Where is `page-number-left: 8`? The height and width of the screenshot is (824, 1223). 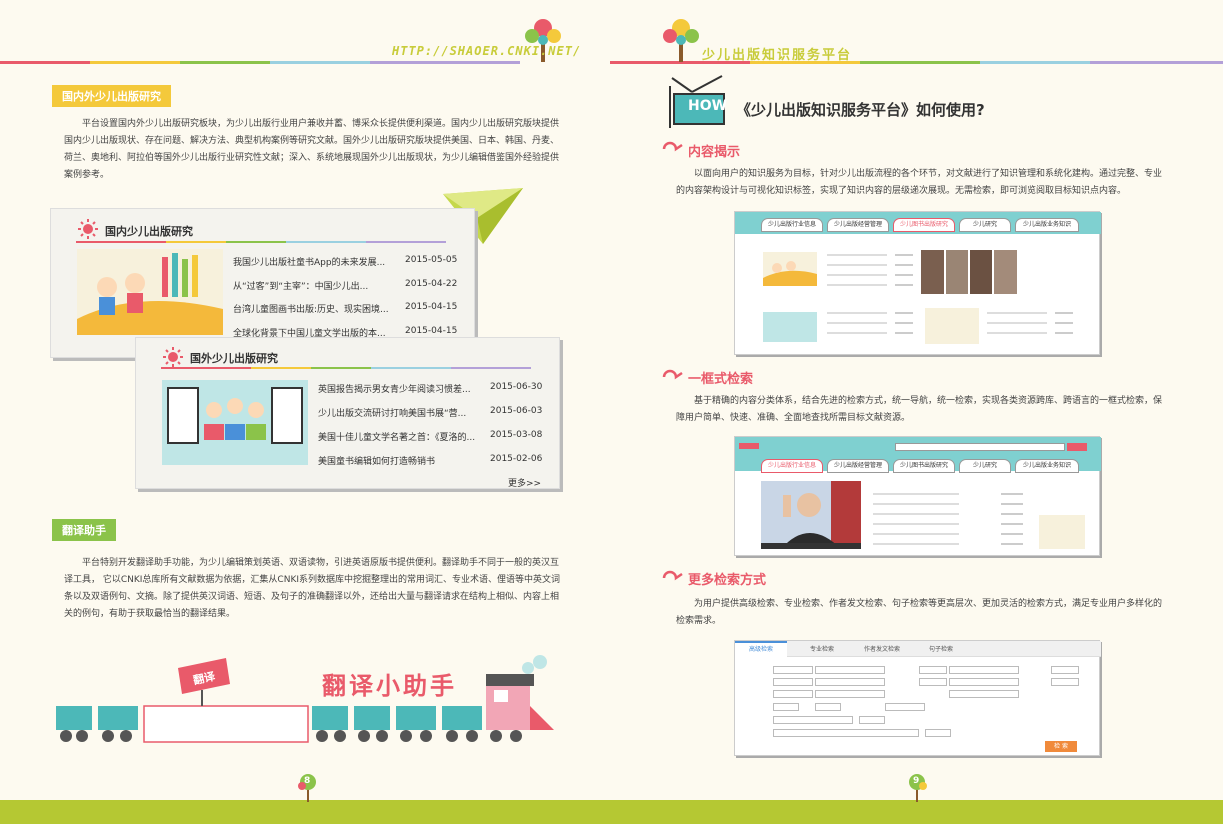
page-number-left: 8 is located at coordinates (307, 781).